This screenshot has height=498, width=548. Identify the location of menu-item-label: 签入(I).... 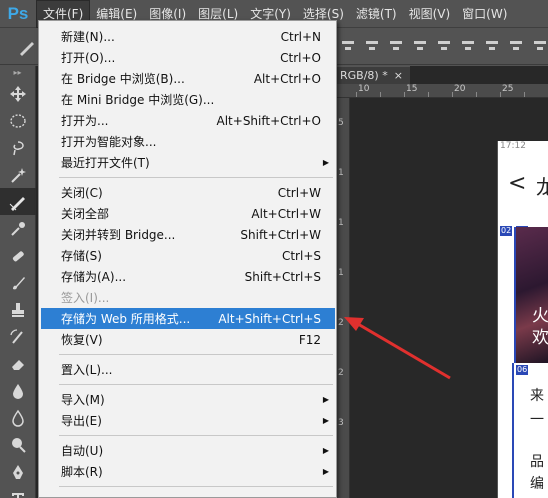
(85, 298).